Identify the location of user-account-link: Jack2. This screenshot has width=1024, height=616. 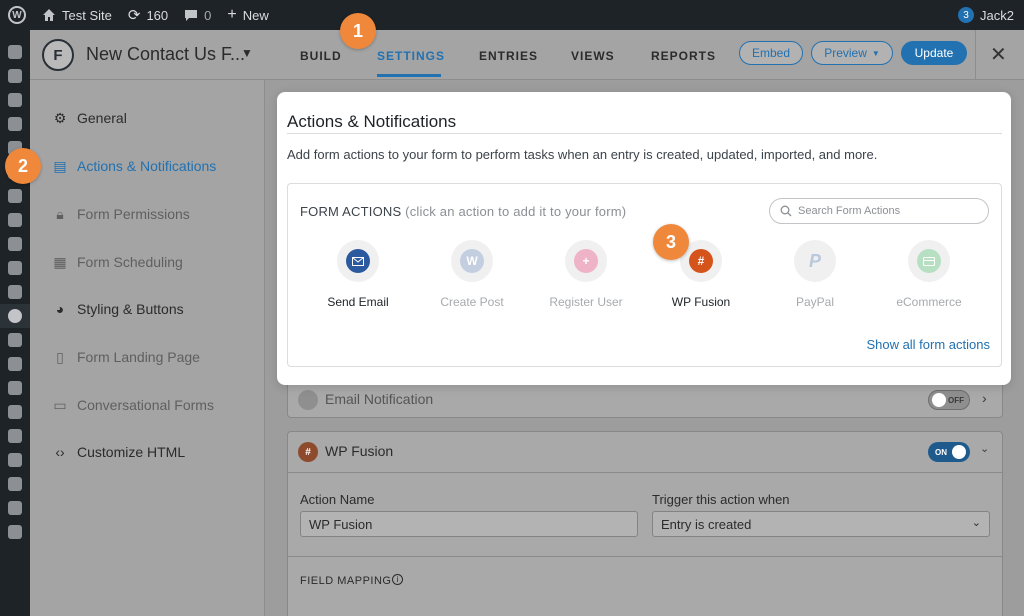
(997, 15).